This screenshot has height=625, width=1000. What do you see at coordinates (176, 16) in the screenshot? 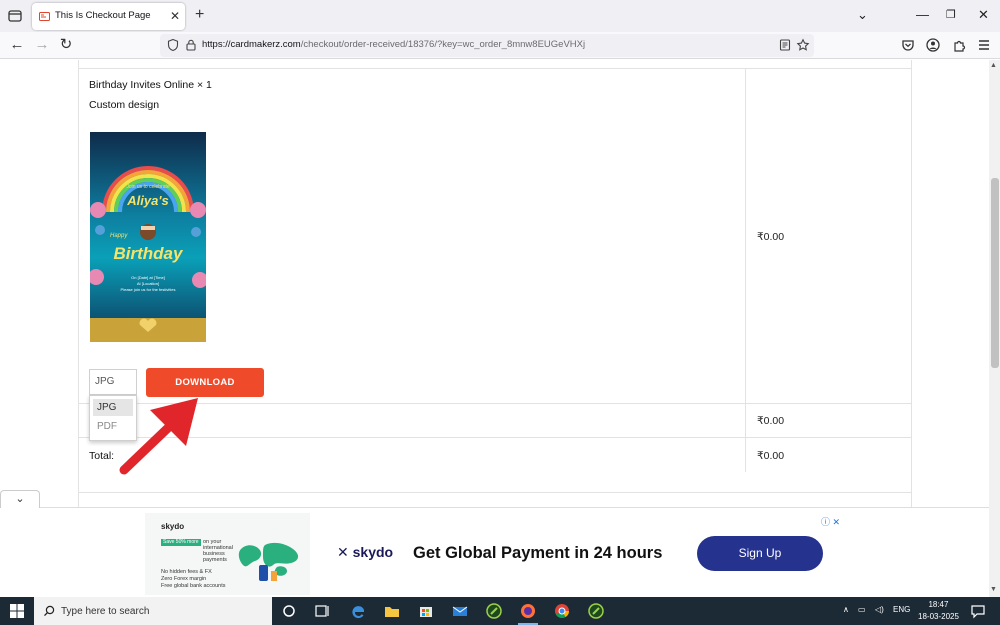
I see `tab-close-icon: ✕` at bounding box center [176, 16].